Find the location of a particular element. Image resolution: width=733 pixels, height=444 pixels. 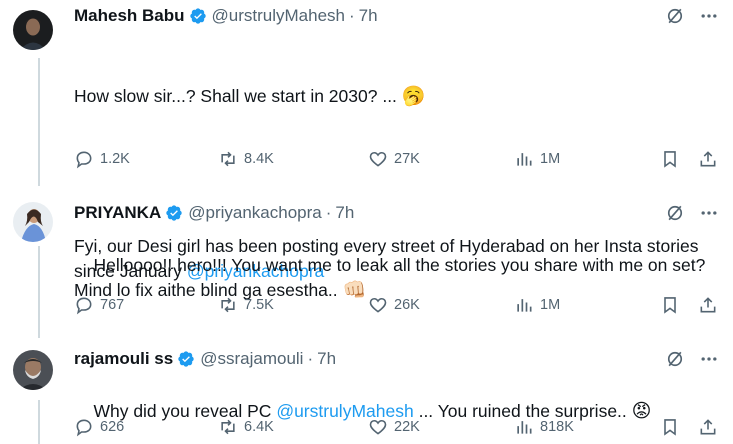

retweet-button: 7.5K is located at coordinates (246, 305).